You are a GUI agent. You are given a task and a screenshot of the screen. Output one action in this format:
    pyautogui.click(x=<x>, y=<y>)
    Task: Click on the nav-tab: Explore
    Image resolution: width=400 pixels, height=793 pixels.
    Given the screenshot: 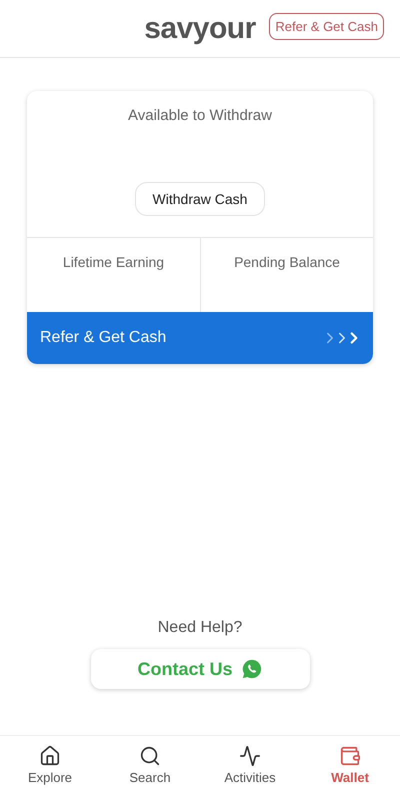 What is the action you would take?
    pyautogui.click(x=50, y=764)
    